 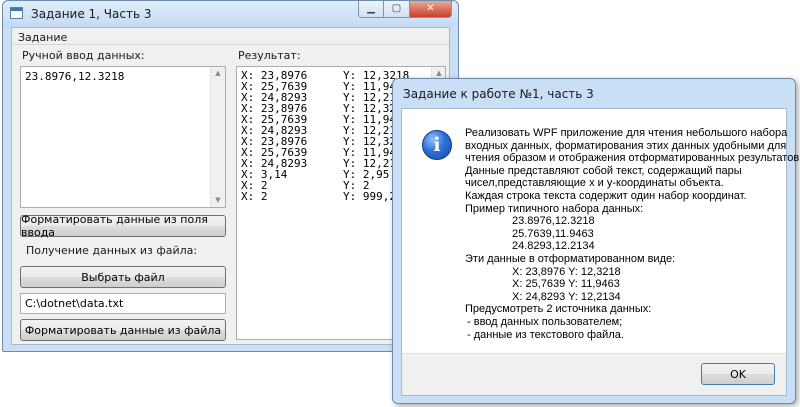 I want to click on message-line: - данные из текстового файла., so click(x=545, y=334).